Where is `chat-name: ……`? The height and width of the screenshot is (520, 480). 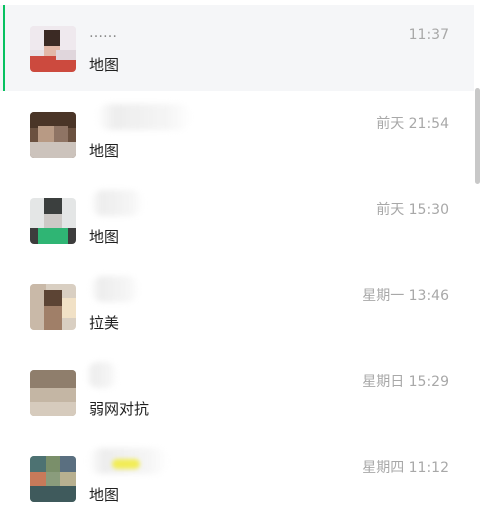 chat-name: …… is located at coordinates (103, 33).